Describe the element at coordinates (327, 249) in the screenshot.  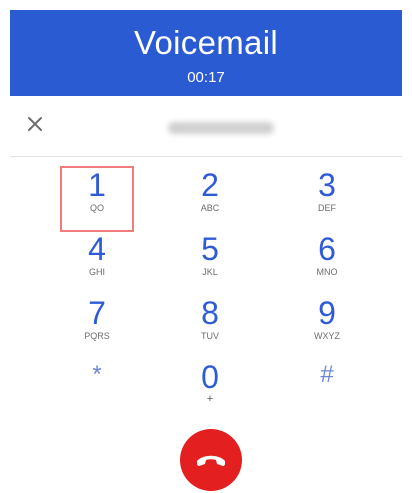
I see `key-digit: 6` at that location.